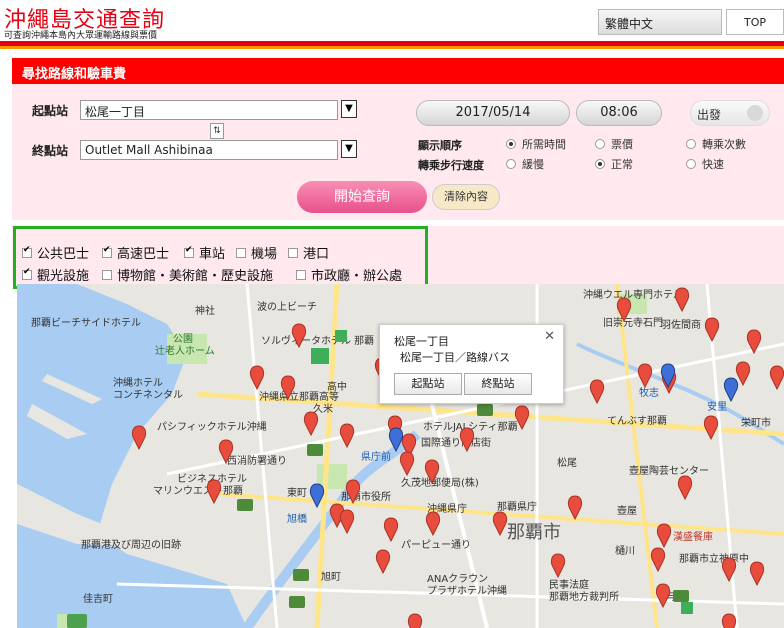 The image size is (784, 628). Describe the element at coordinates (633, 323) in the screenshot. I see `map-label: 旧崇元寺石門` at that location.